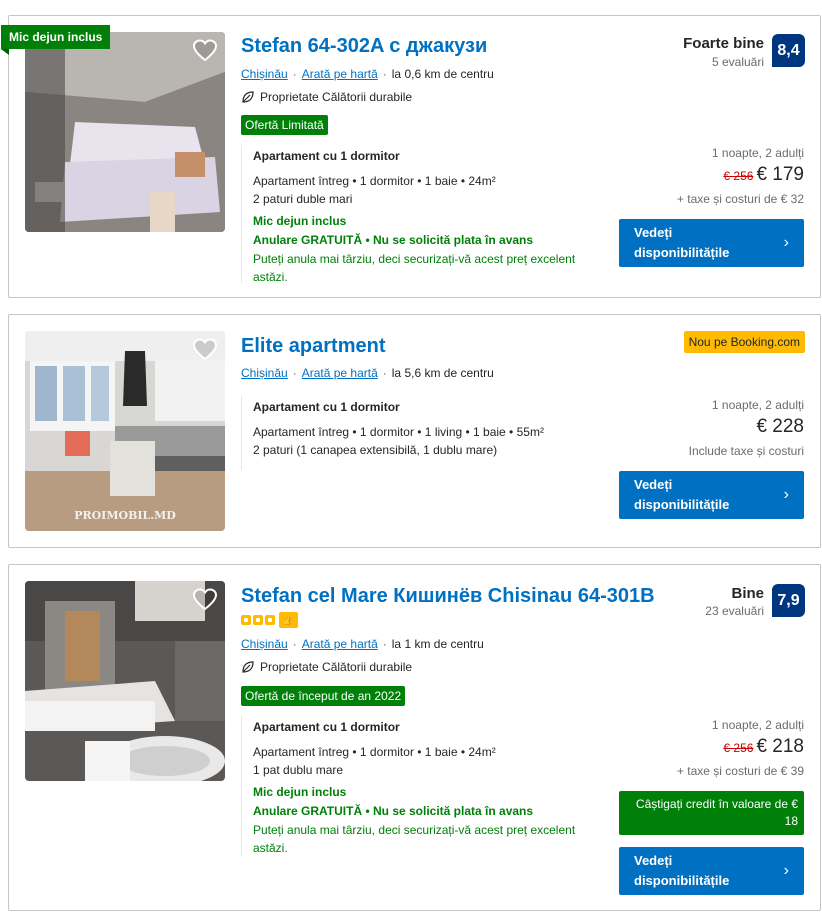 The width and height of the screenshot is (822, 920). Describe the element at coordinates (313, 346) in the screenshot. I see `property-title: Elite apartment` at that location.